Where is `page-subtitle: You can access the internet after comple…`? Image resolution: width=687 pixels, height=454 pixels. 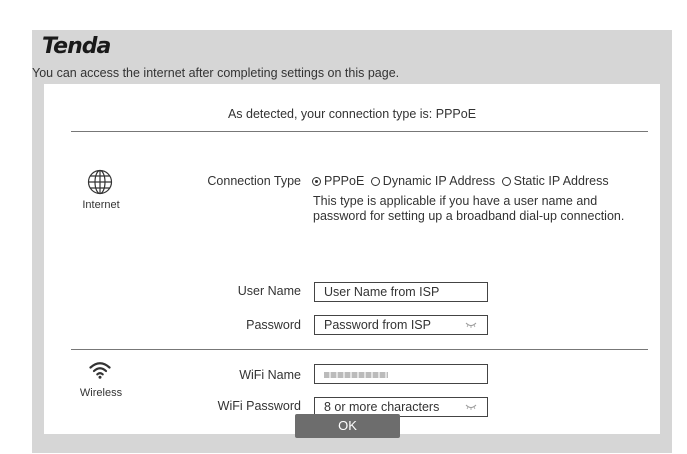
page-subtitle: You can access the internet after comple… is located at coordinates (216, 73).